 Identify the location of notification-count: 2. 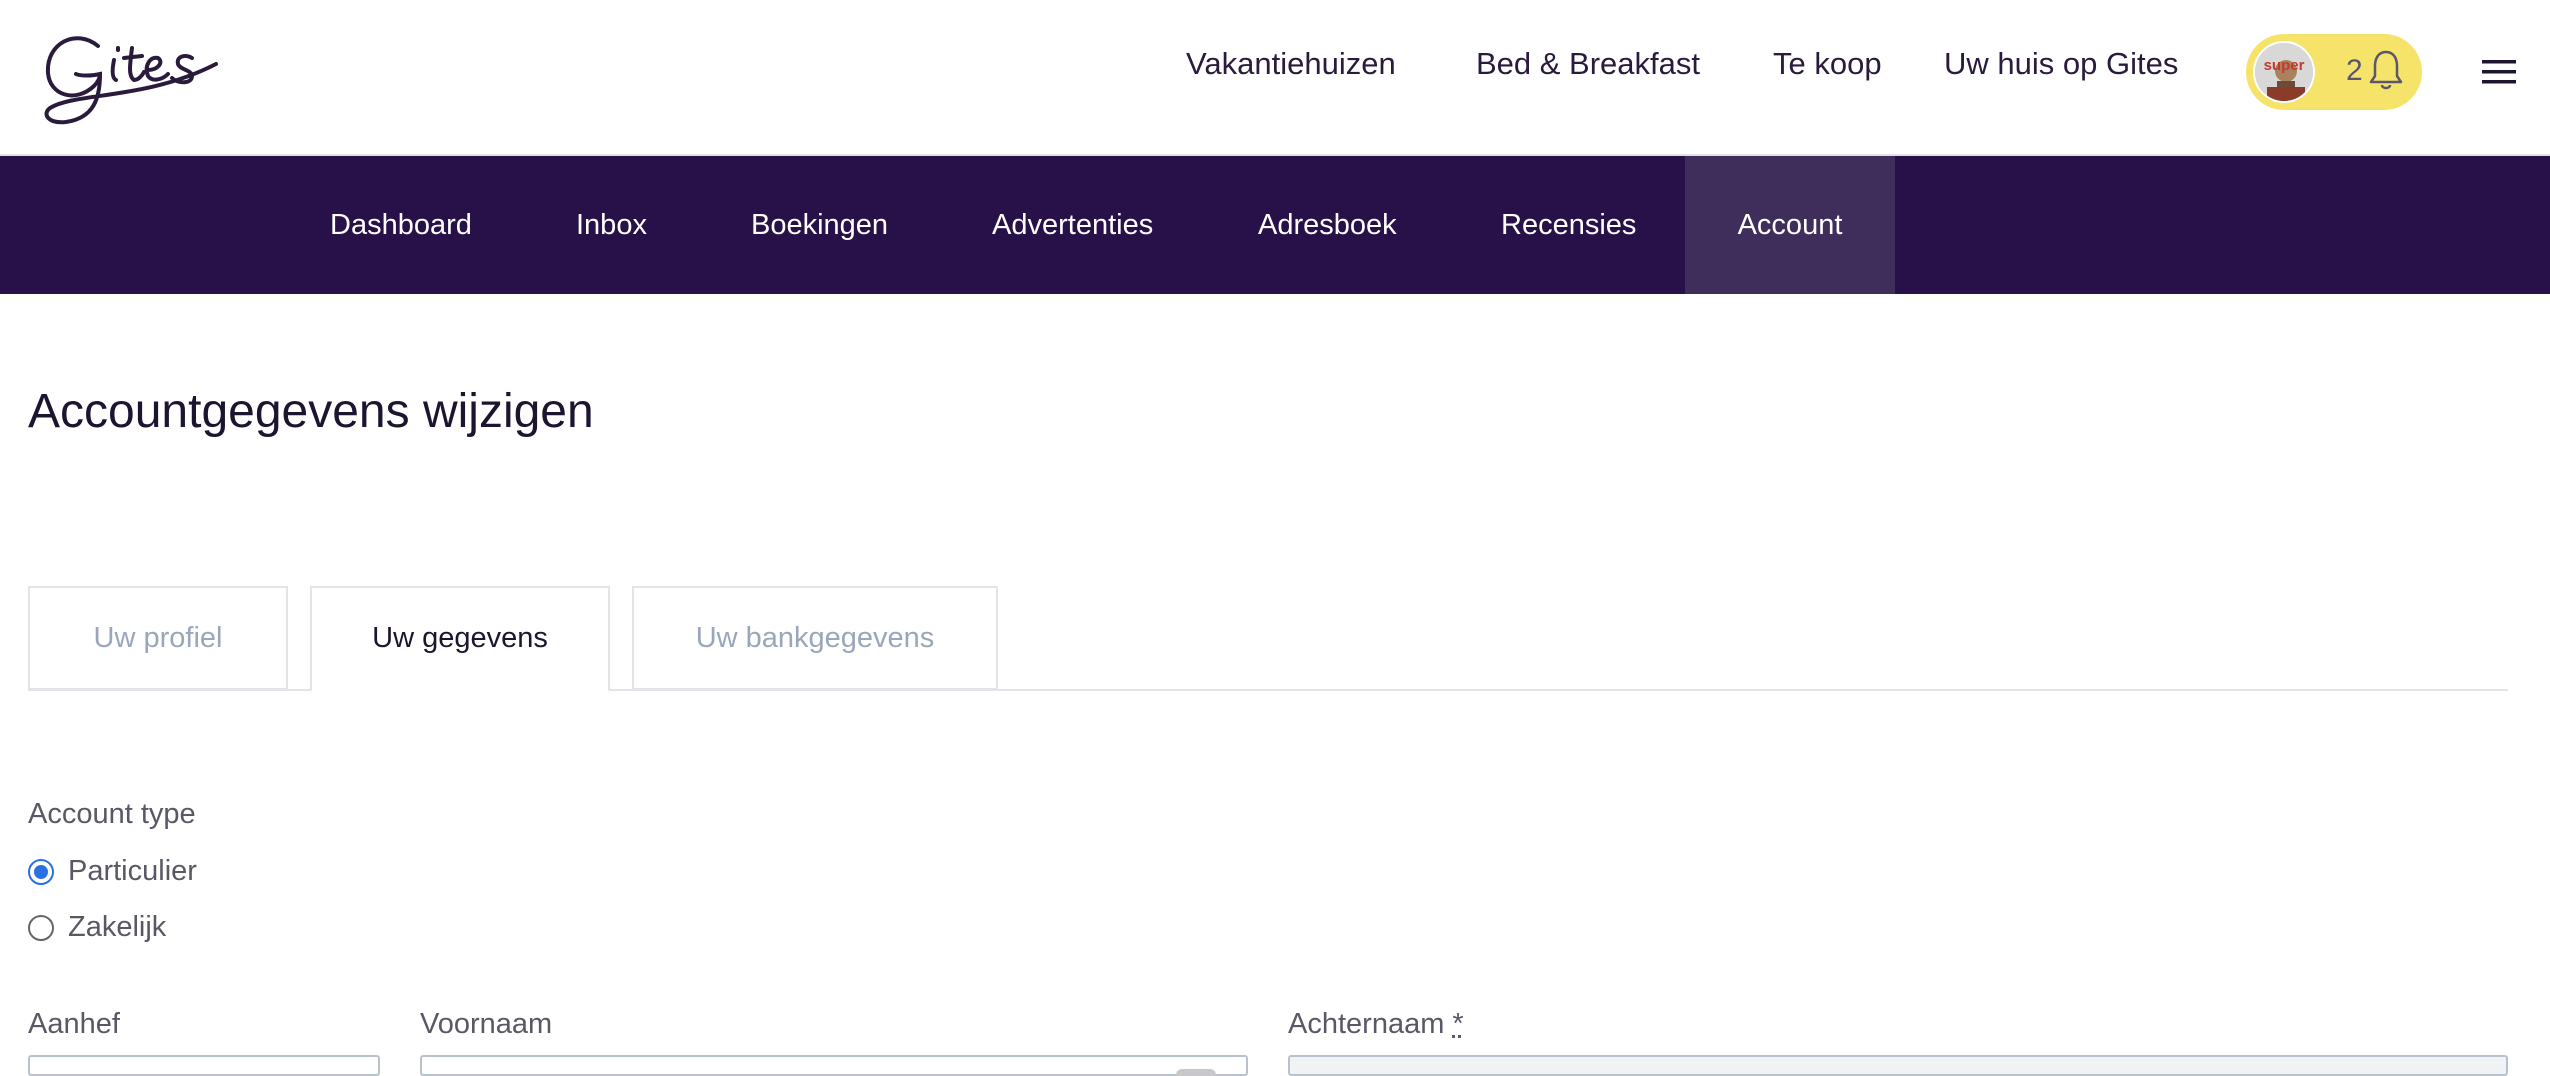
(2354, 70).